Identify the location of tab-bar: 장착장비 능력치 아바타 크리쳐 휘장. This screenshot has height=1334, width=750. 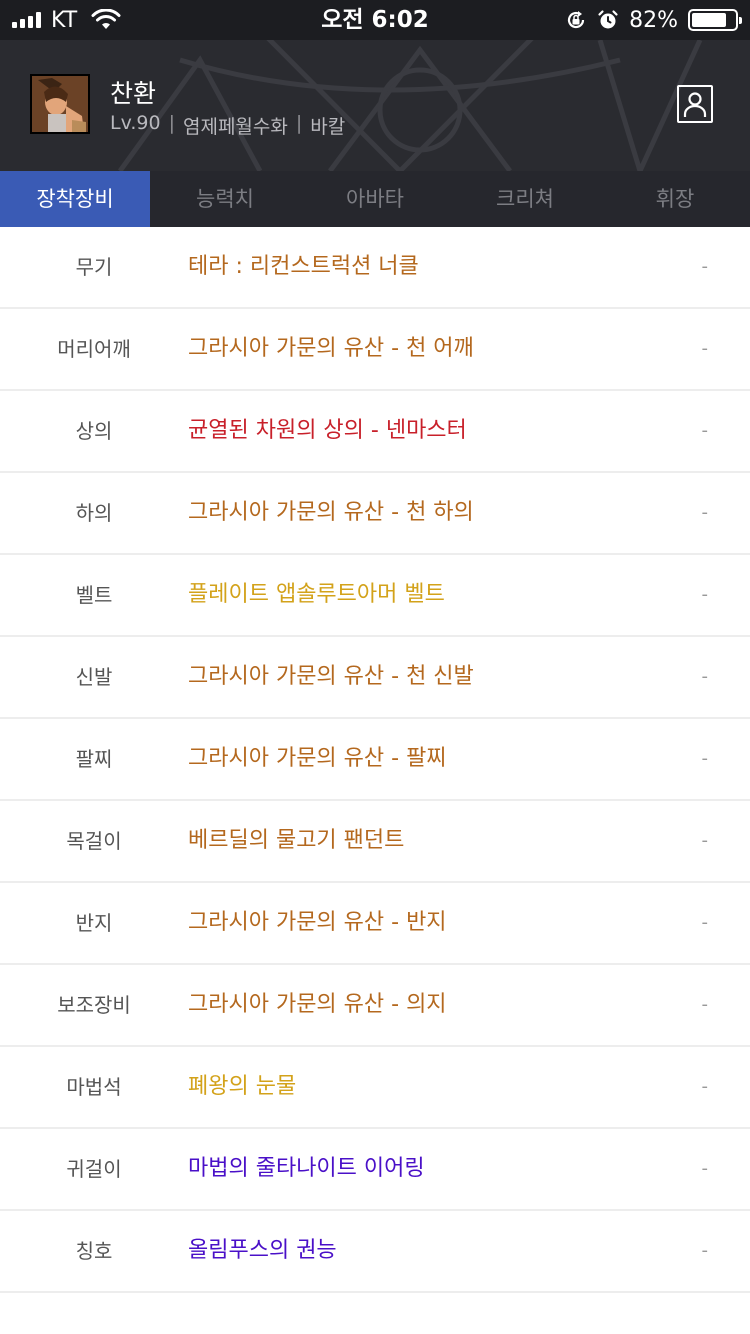
(375, 199).